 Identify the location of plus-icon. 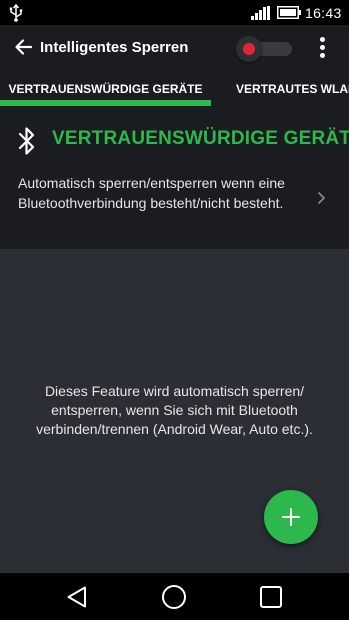
(291, 517).